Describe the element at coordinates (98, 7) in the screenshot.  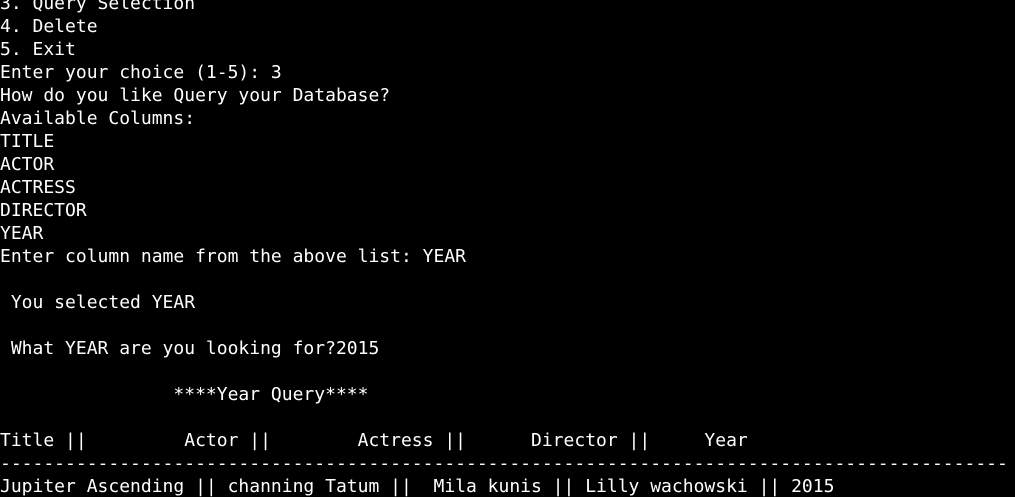
I see `menu-option-query-selection: 3. Query Selection` at that location.